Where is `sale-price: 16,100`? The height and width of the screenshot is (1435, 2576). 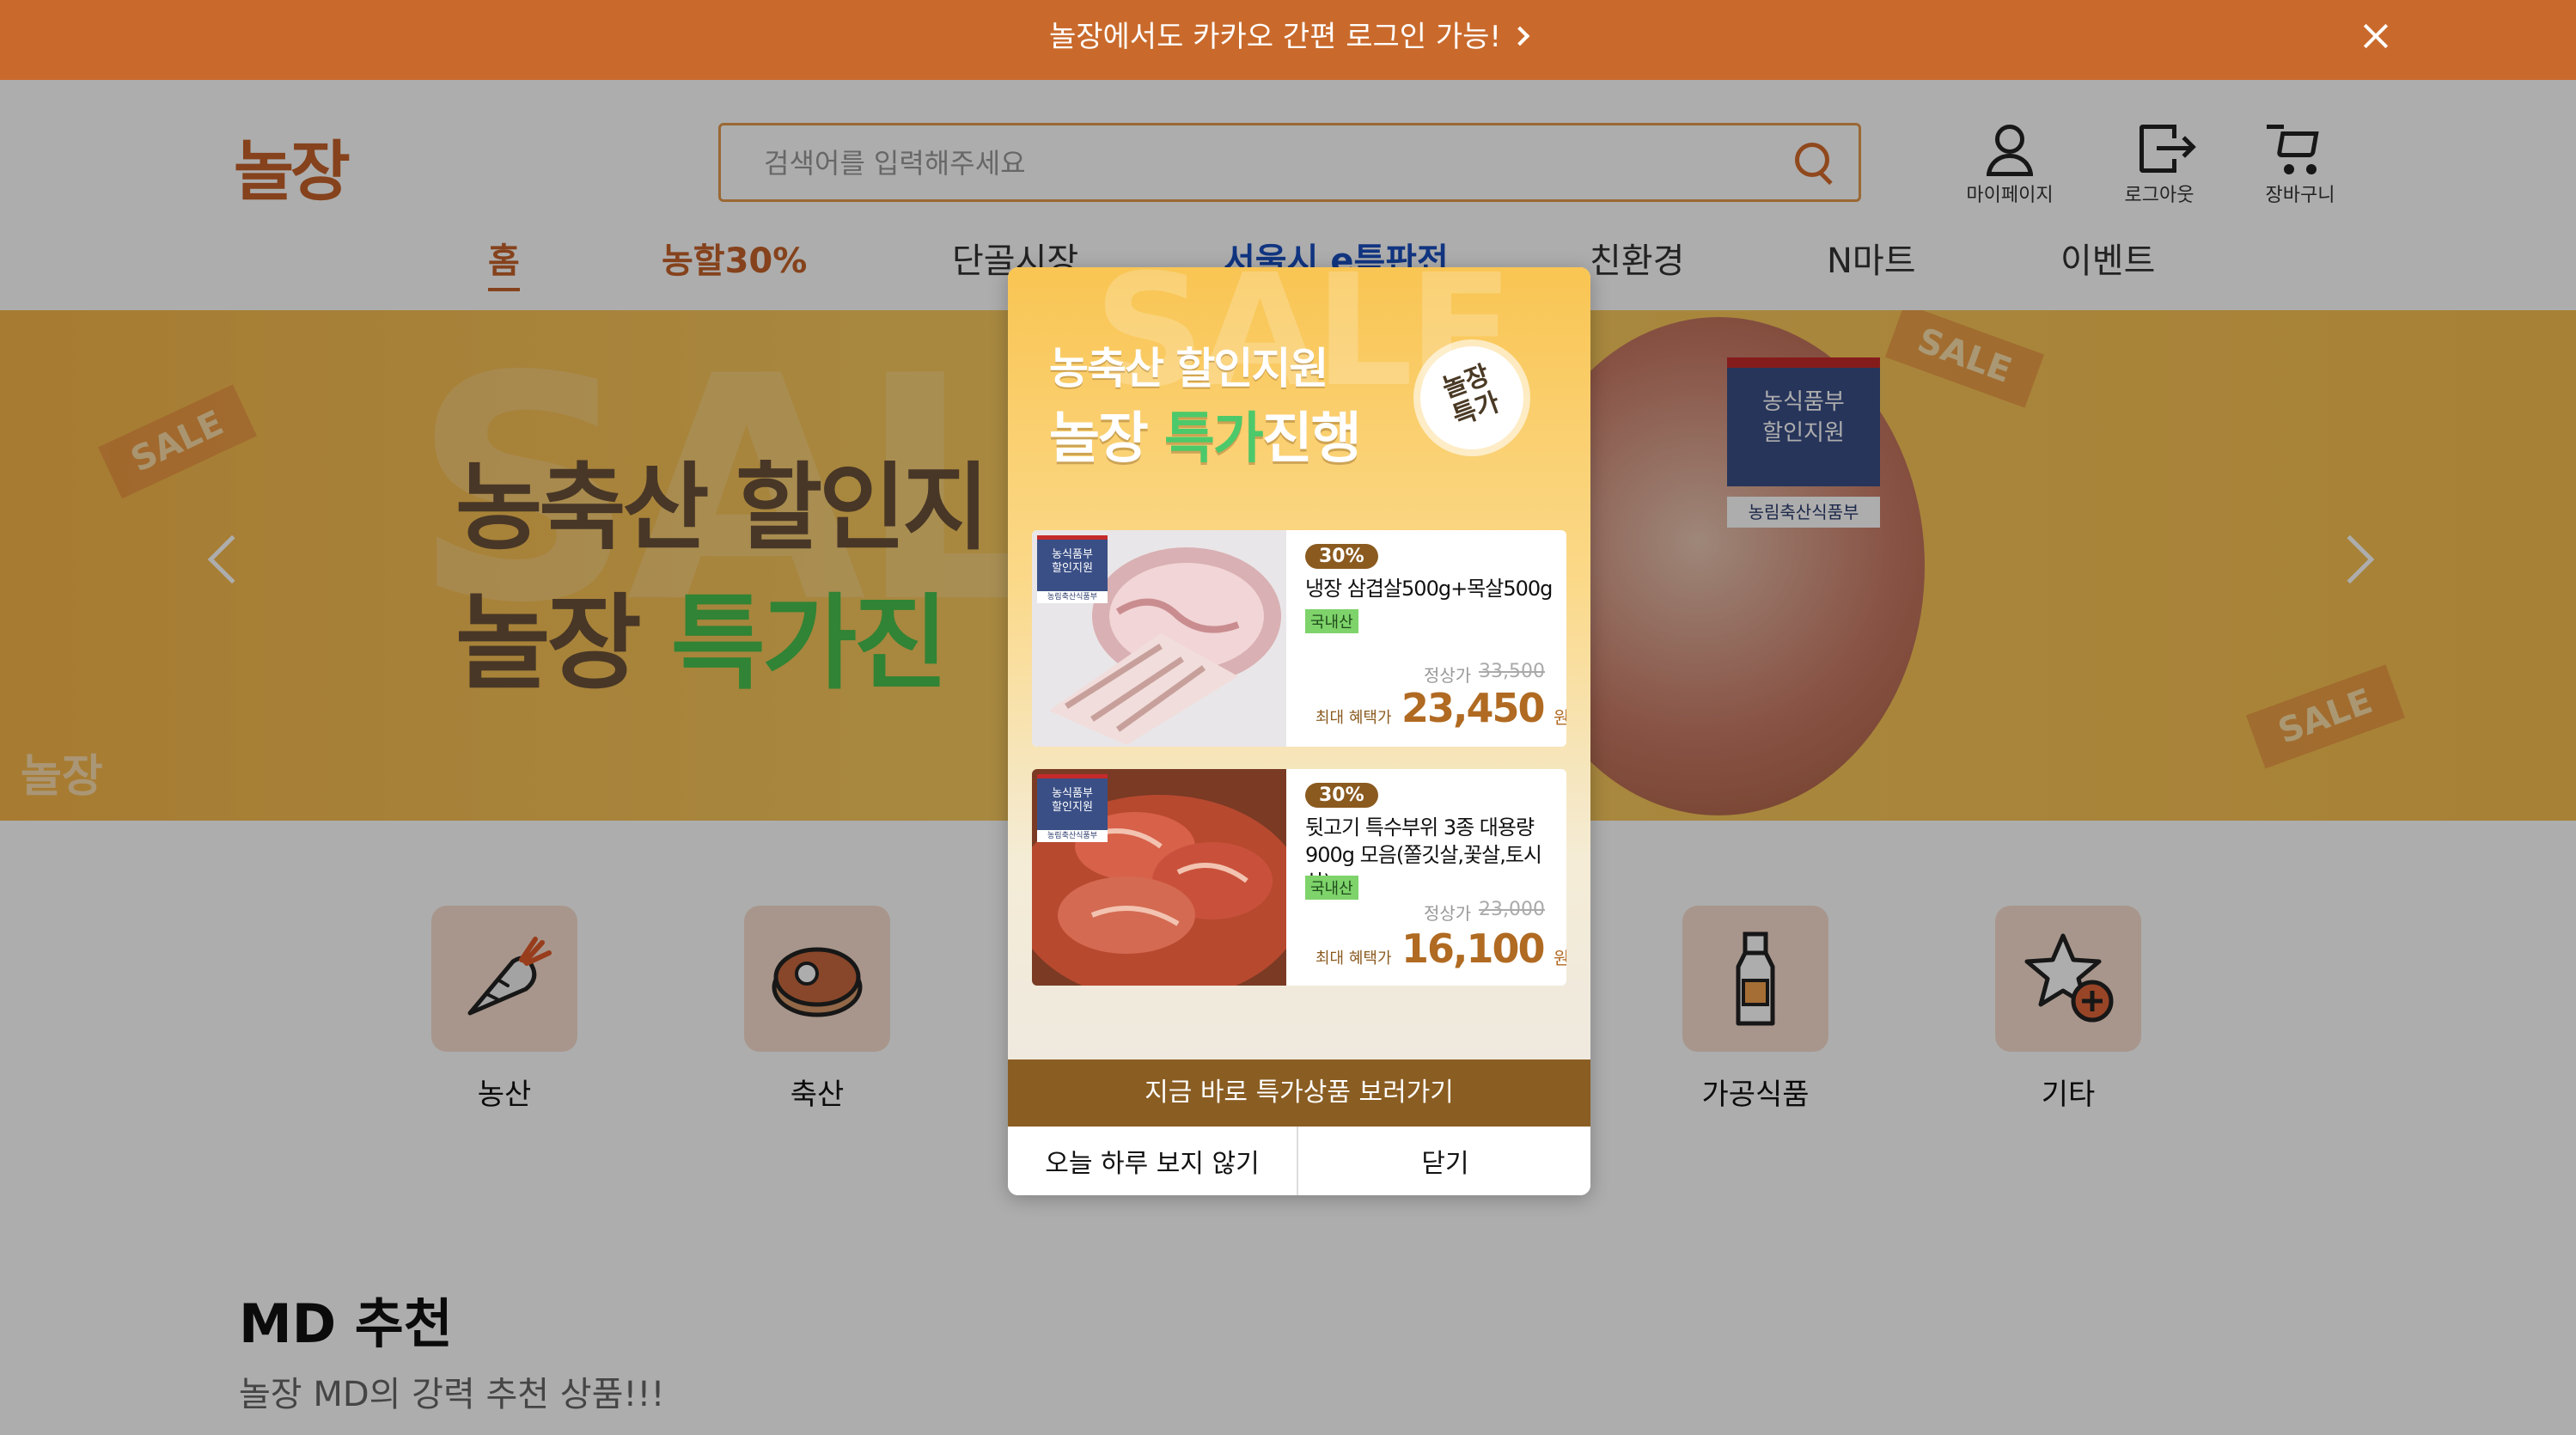 sale-price: 16,100 is located at coordinates (1473, 948).